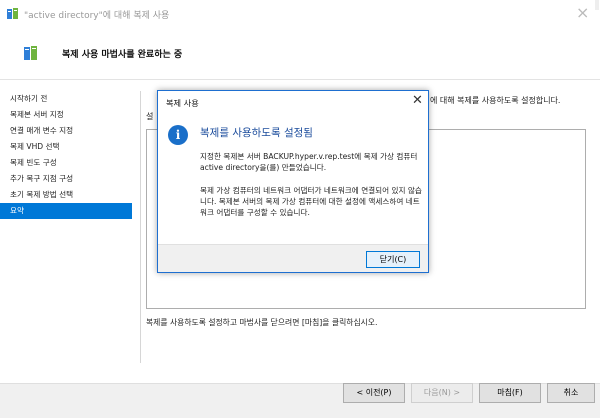 This screenshot has width=600, height=418. What do you see at coordinates (66, 131) in the screenshot?
I see `nav-item-connection-params: 연결 매개 변수 지정` at bounding box center [66, 131].